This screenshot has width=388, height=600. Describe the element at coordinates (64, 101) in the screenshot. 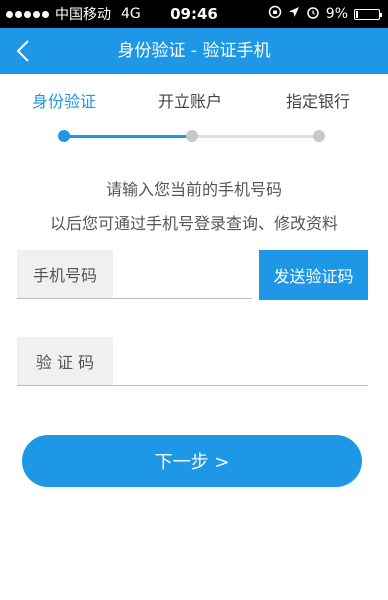

I see `step-label-identity: 身份验证` at that location.